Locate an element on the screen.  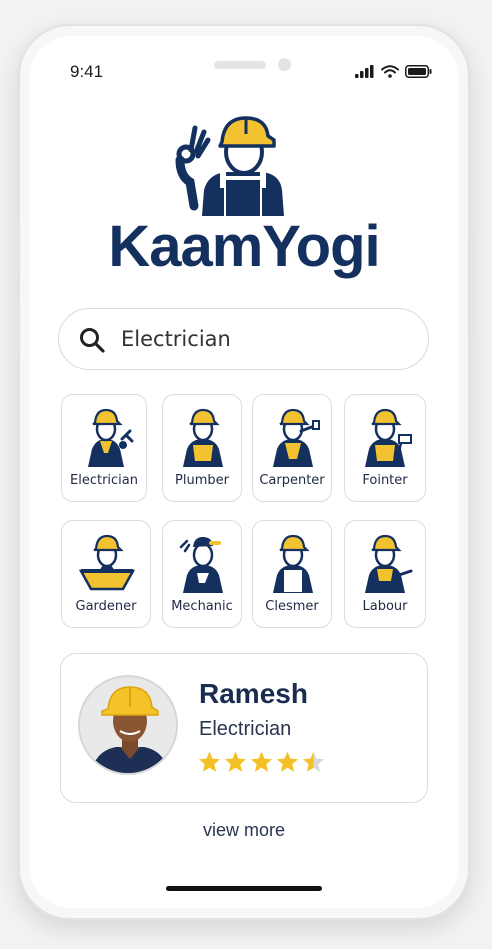
featured-worker-card: Ramesh Electrician is located at coordinates (244, 728).